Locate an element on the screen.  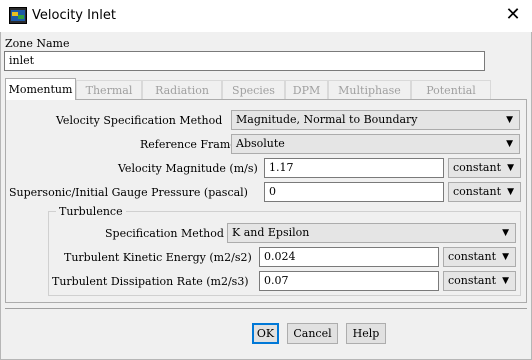
velocity-magnitude-method: constant ▼ is located at coordinates (484, 168).